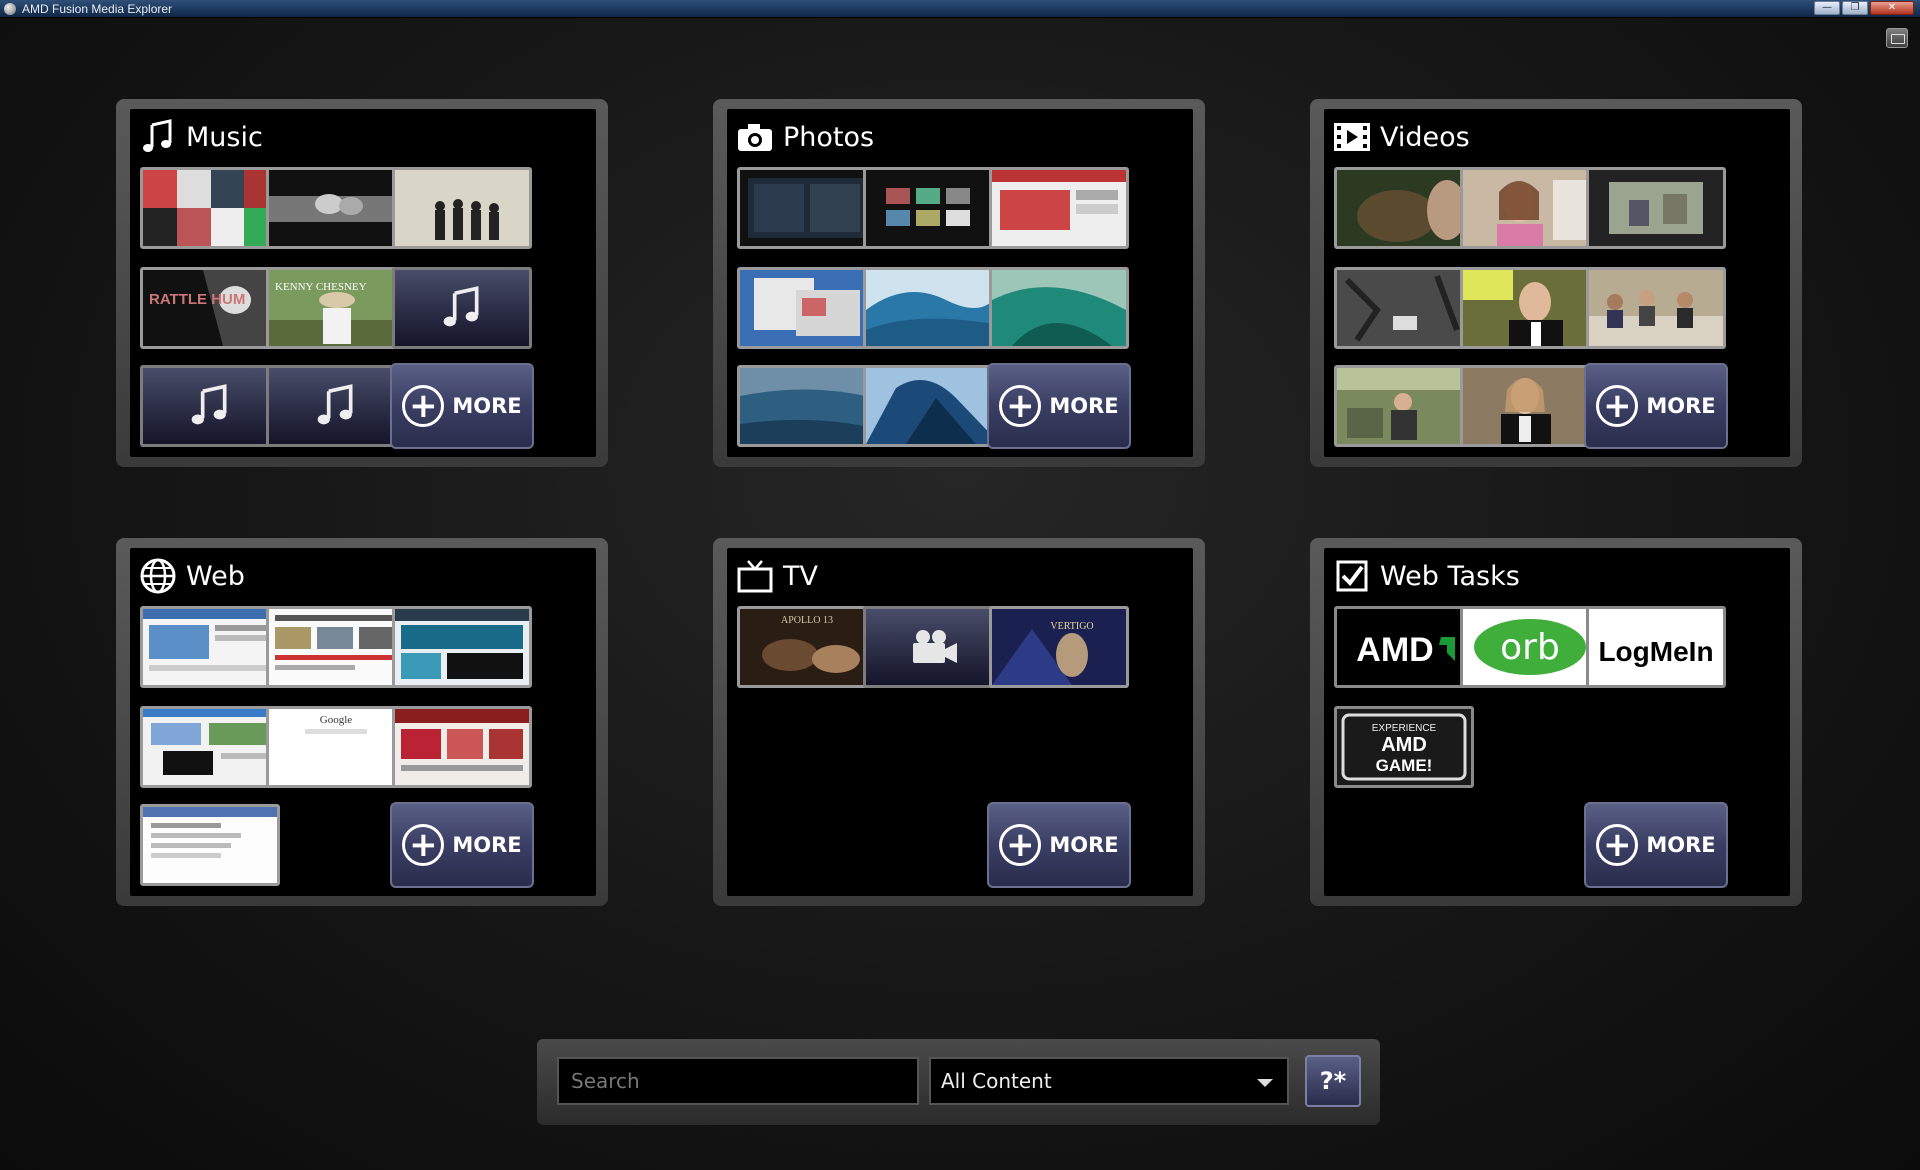 The image size is (1920, 1170). I want to click on web-panel: Web Google + MORE, so click(362, 722).